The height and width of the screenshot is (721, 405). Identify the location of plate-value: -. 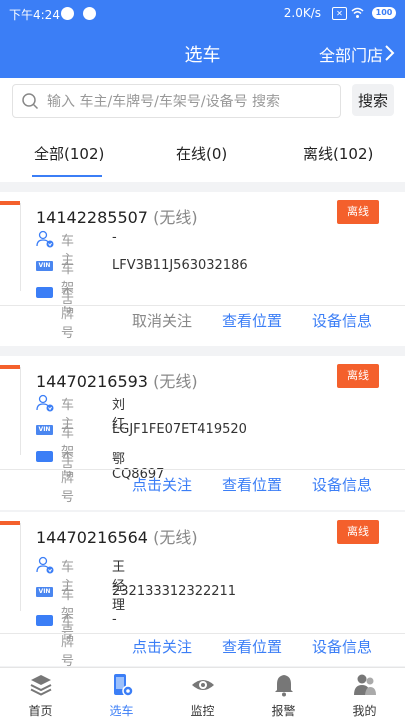
(114, 619).